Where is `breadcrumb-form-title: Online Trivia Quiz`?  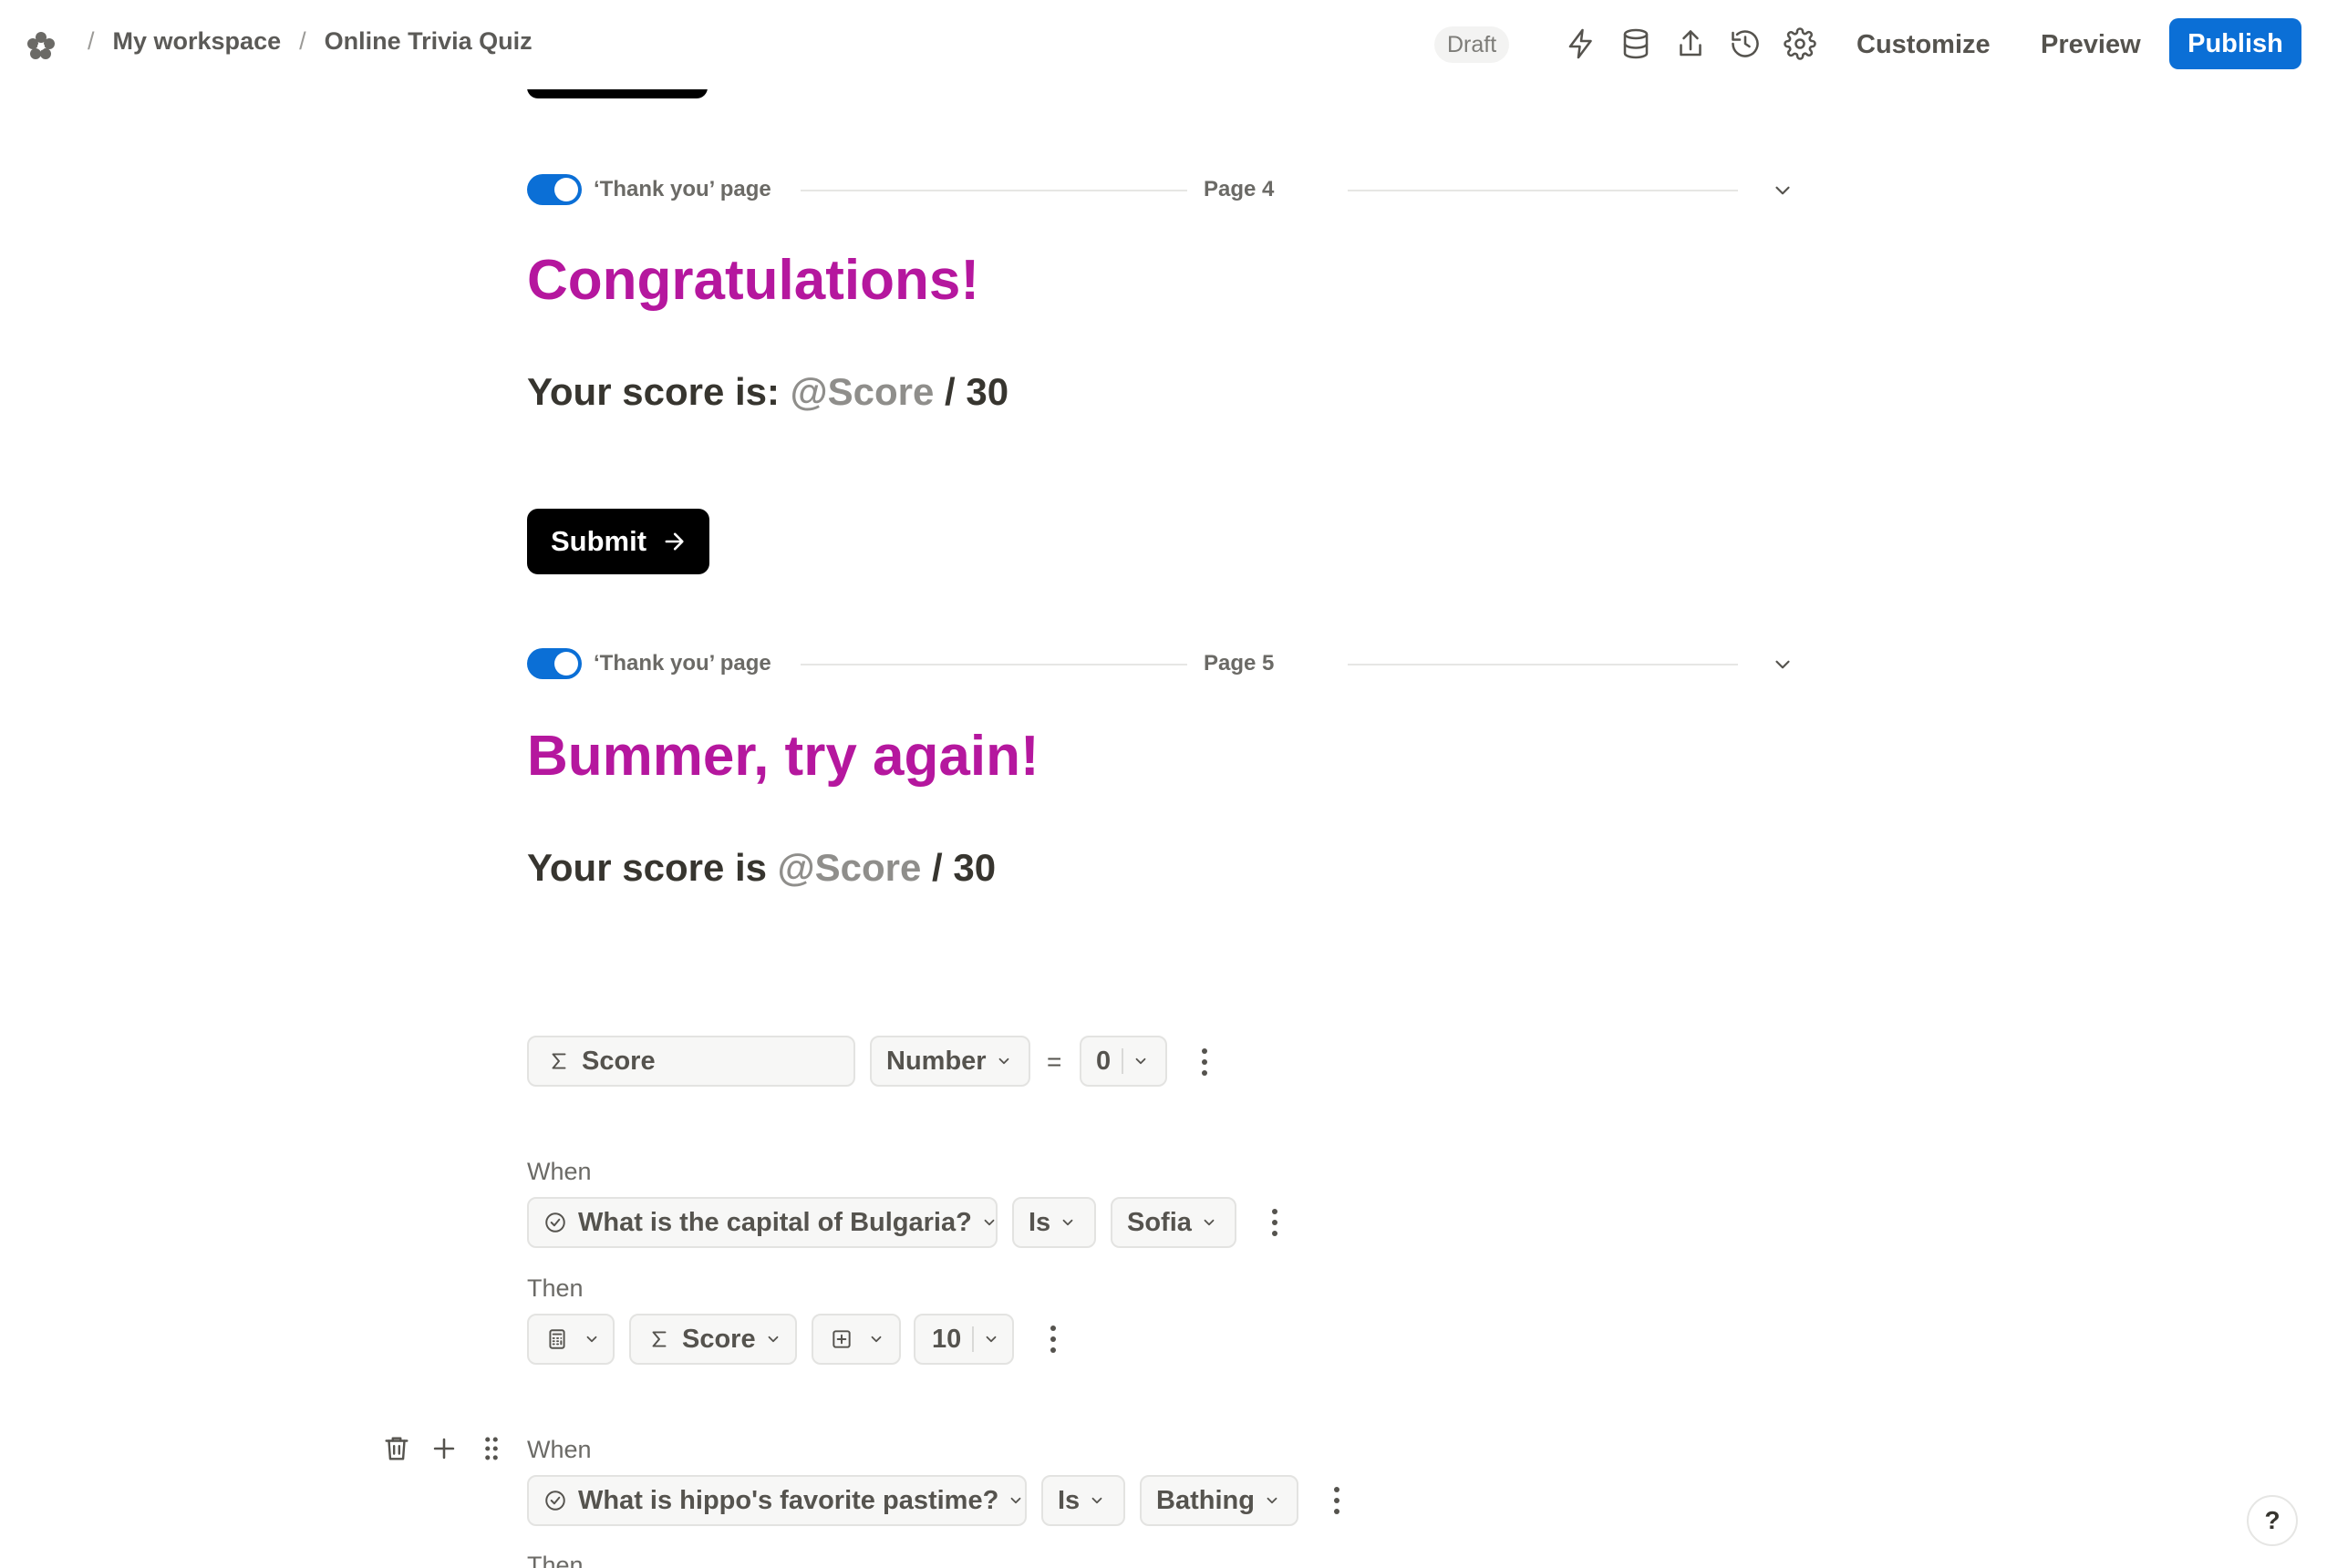 breadcrumb-form-title: Online Trivia Quiz is located at coordinates (429, 41).